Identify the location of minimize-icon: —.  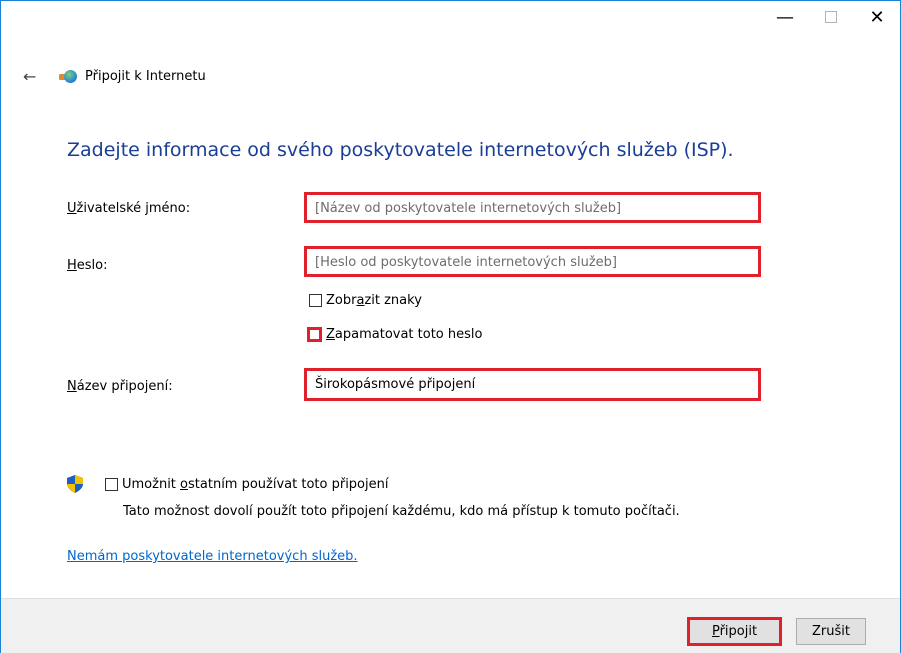
(785, 17).